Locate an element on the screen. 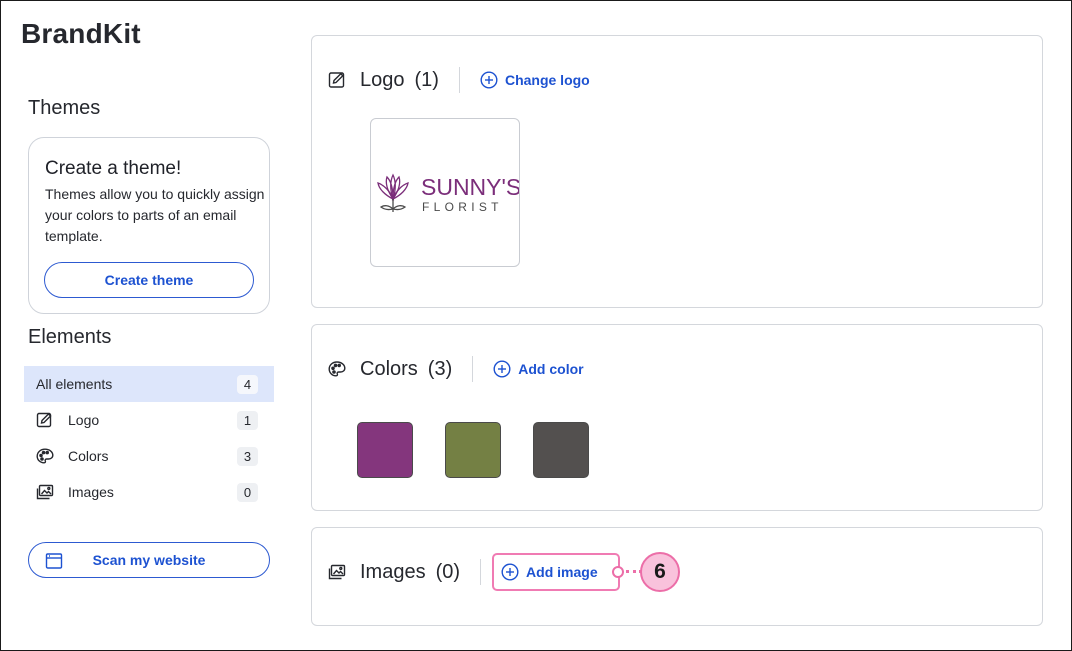 This screenshot has width=1072, height=651. change-logo-link: Change logo is located at coordinates (535, 80).